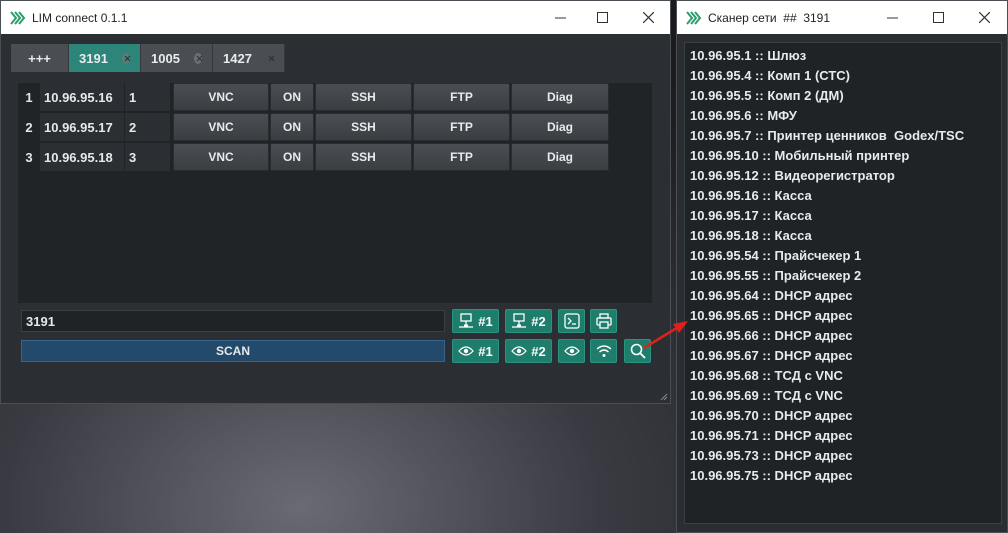  I want to click on list-item: 10.96.95.18 :: Касса, so click(751, 235).